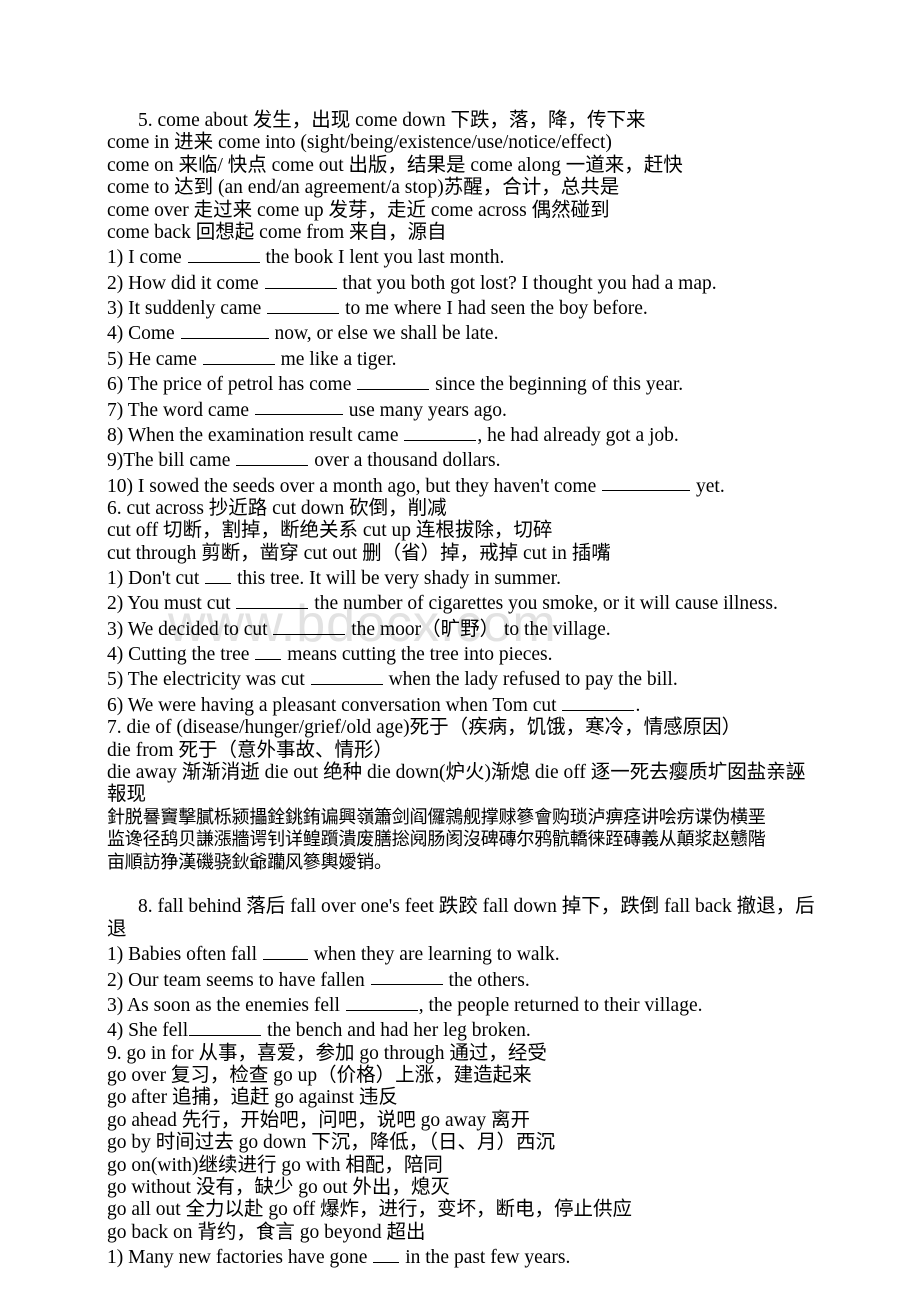 This screenshot has height=1302, width=920. I want to click on exercise-text-after: to me where I had seen the boy before., so click(494, 309).